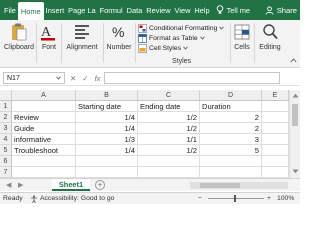 Image resolution: width=320 pixels, height=240 pixels. Describe the element at coordinates (9, 10) in the screenshot. I see `tab-file: File` at that location.